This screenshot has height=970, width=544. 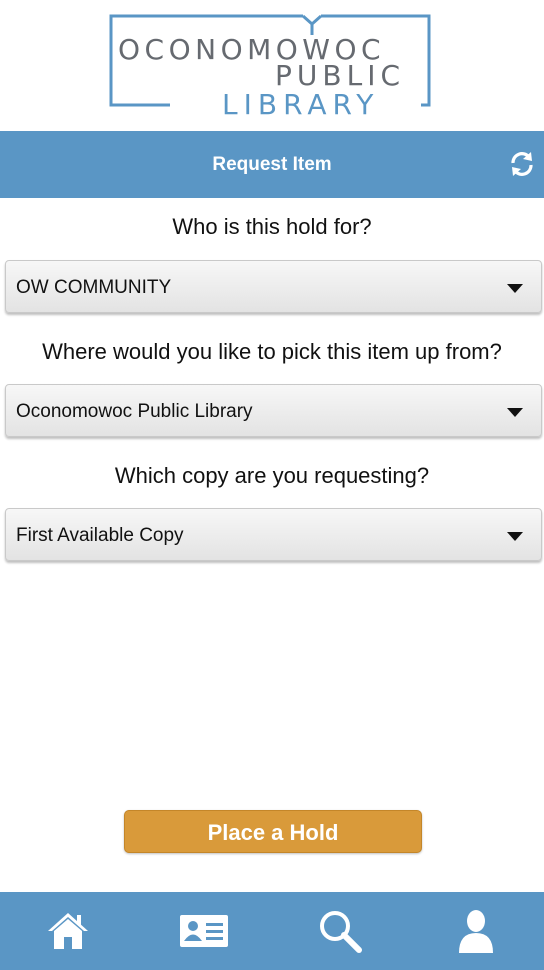 I want to click on account-icon, so click(x=476, y=931).